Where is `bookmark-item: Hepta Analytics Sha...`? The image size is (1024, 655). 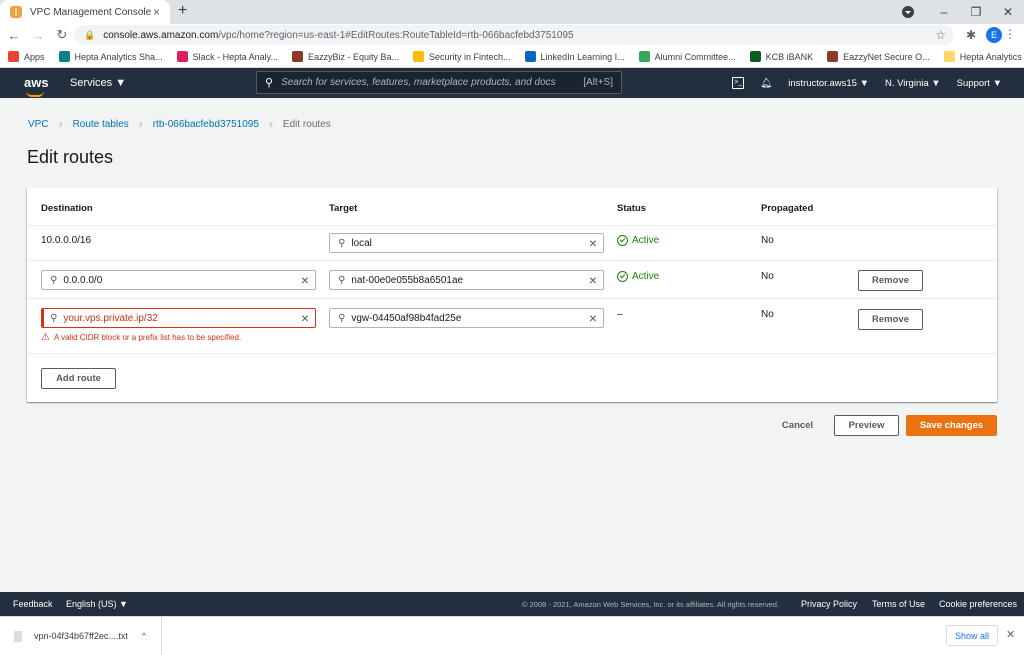 bookmark-item: Hepta Analytics Sha... is located at coordinates (110, 56).